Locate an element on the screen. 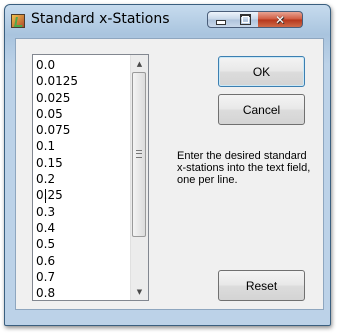  reset-button: Reset is located at coordinates (261, 285).